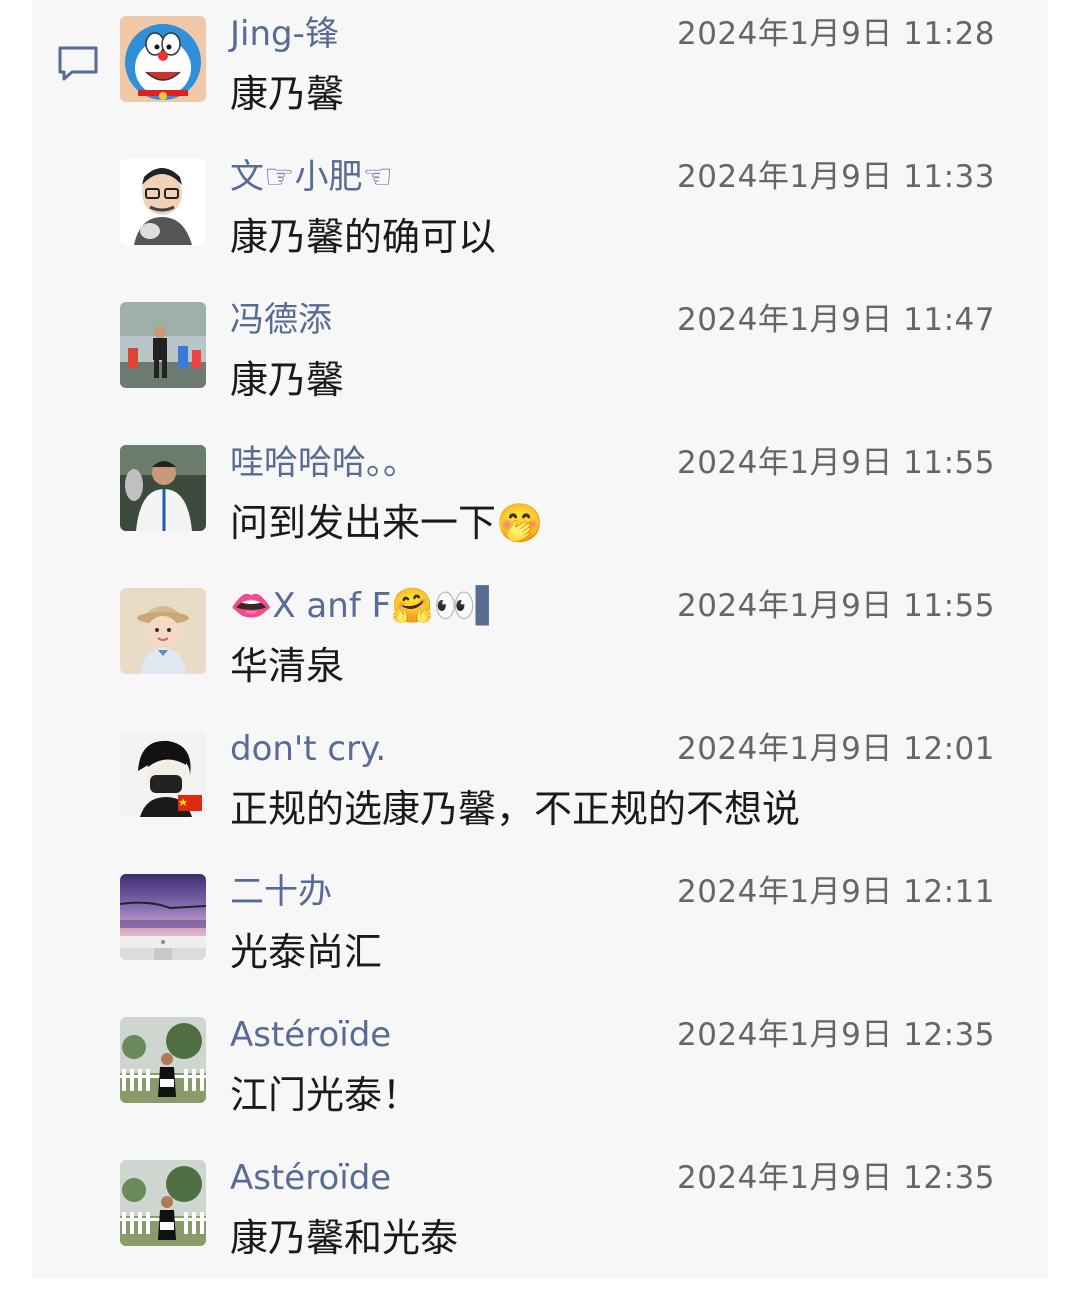 Image resolution: width=1080 pixels, height=1290 pixels. I want to click on sender-name: 文☞小肥☜, so click(311, 177).